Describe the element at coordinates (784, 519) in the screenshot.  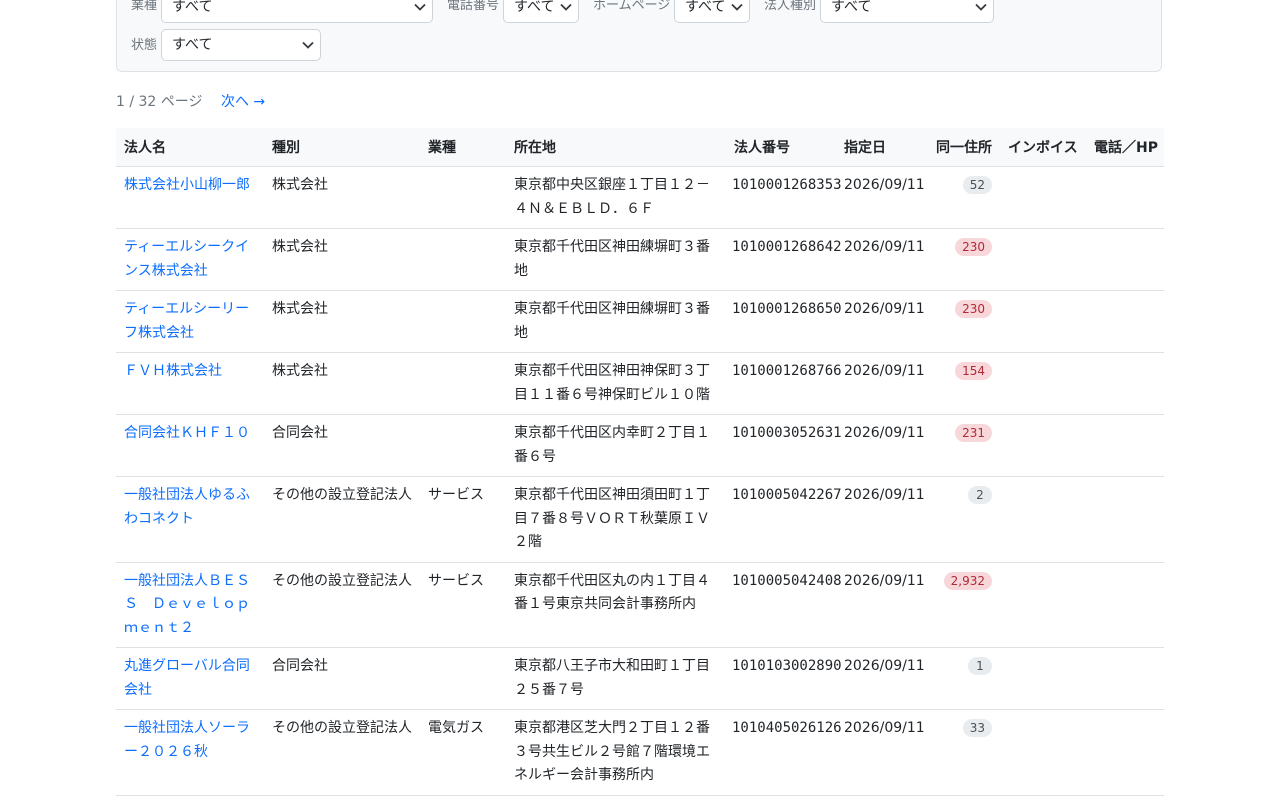
I see `corp-number-cell: 1010005042267` at that location.